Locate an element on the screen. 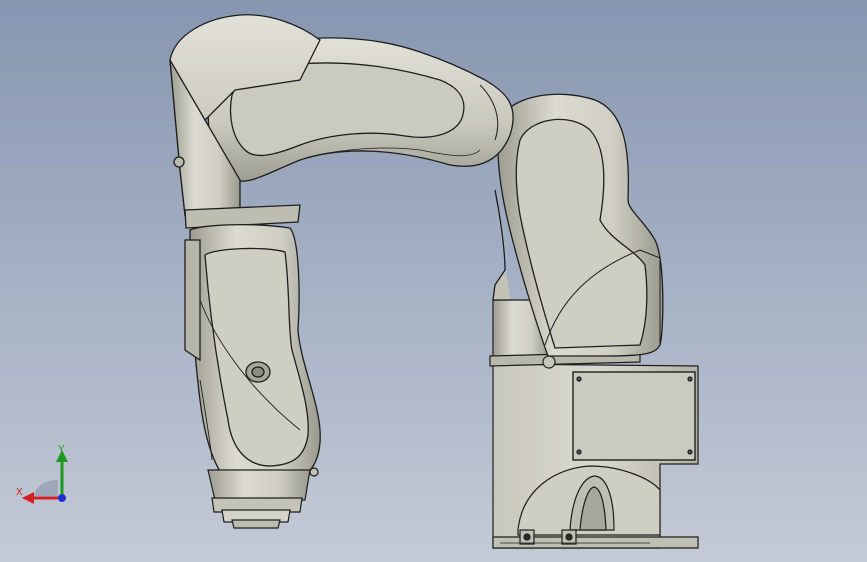 The image size is (867, 562). x-axis-label: X is located at coordinates (19, 492).